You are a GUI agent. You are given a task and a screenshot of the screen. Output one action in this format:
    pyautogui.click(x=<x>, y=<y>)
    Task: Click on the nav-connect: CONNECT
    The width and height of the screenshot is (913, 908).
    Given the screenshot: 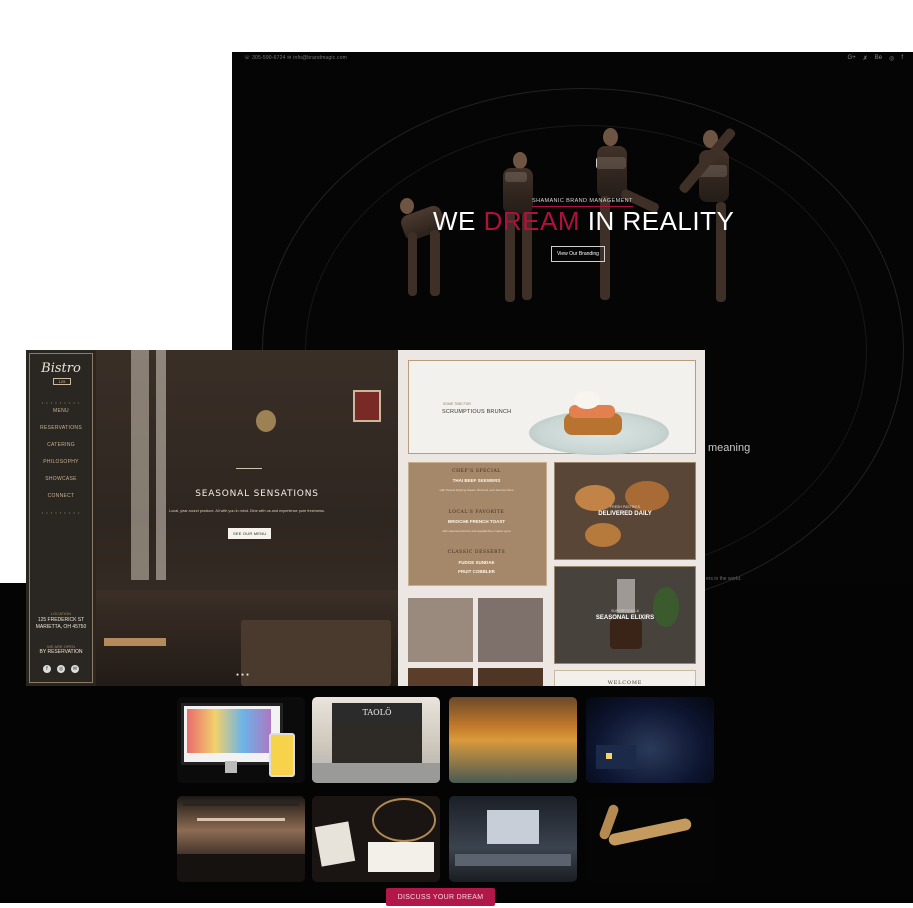 What is the action you would take?
    pyautogui.click(x=61, y=496)
    